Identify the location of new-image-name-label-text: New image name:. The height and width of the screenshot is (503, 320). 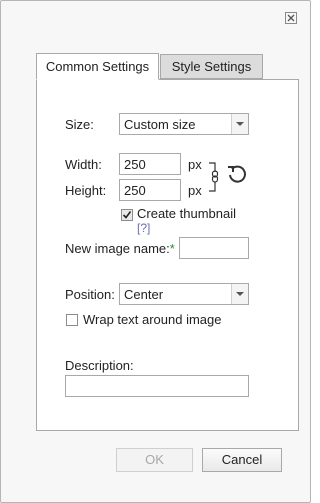
(117, 248).